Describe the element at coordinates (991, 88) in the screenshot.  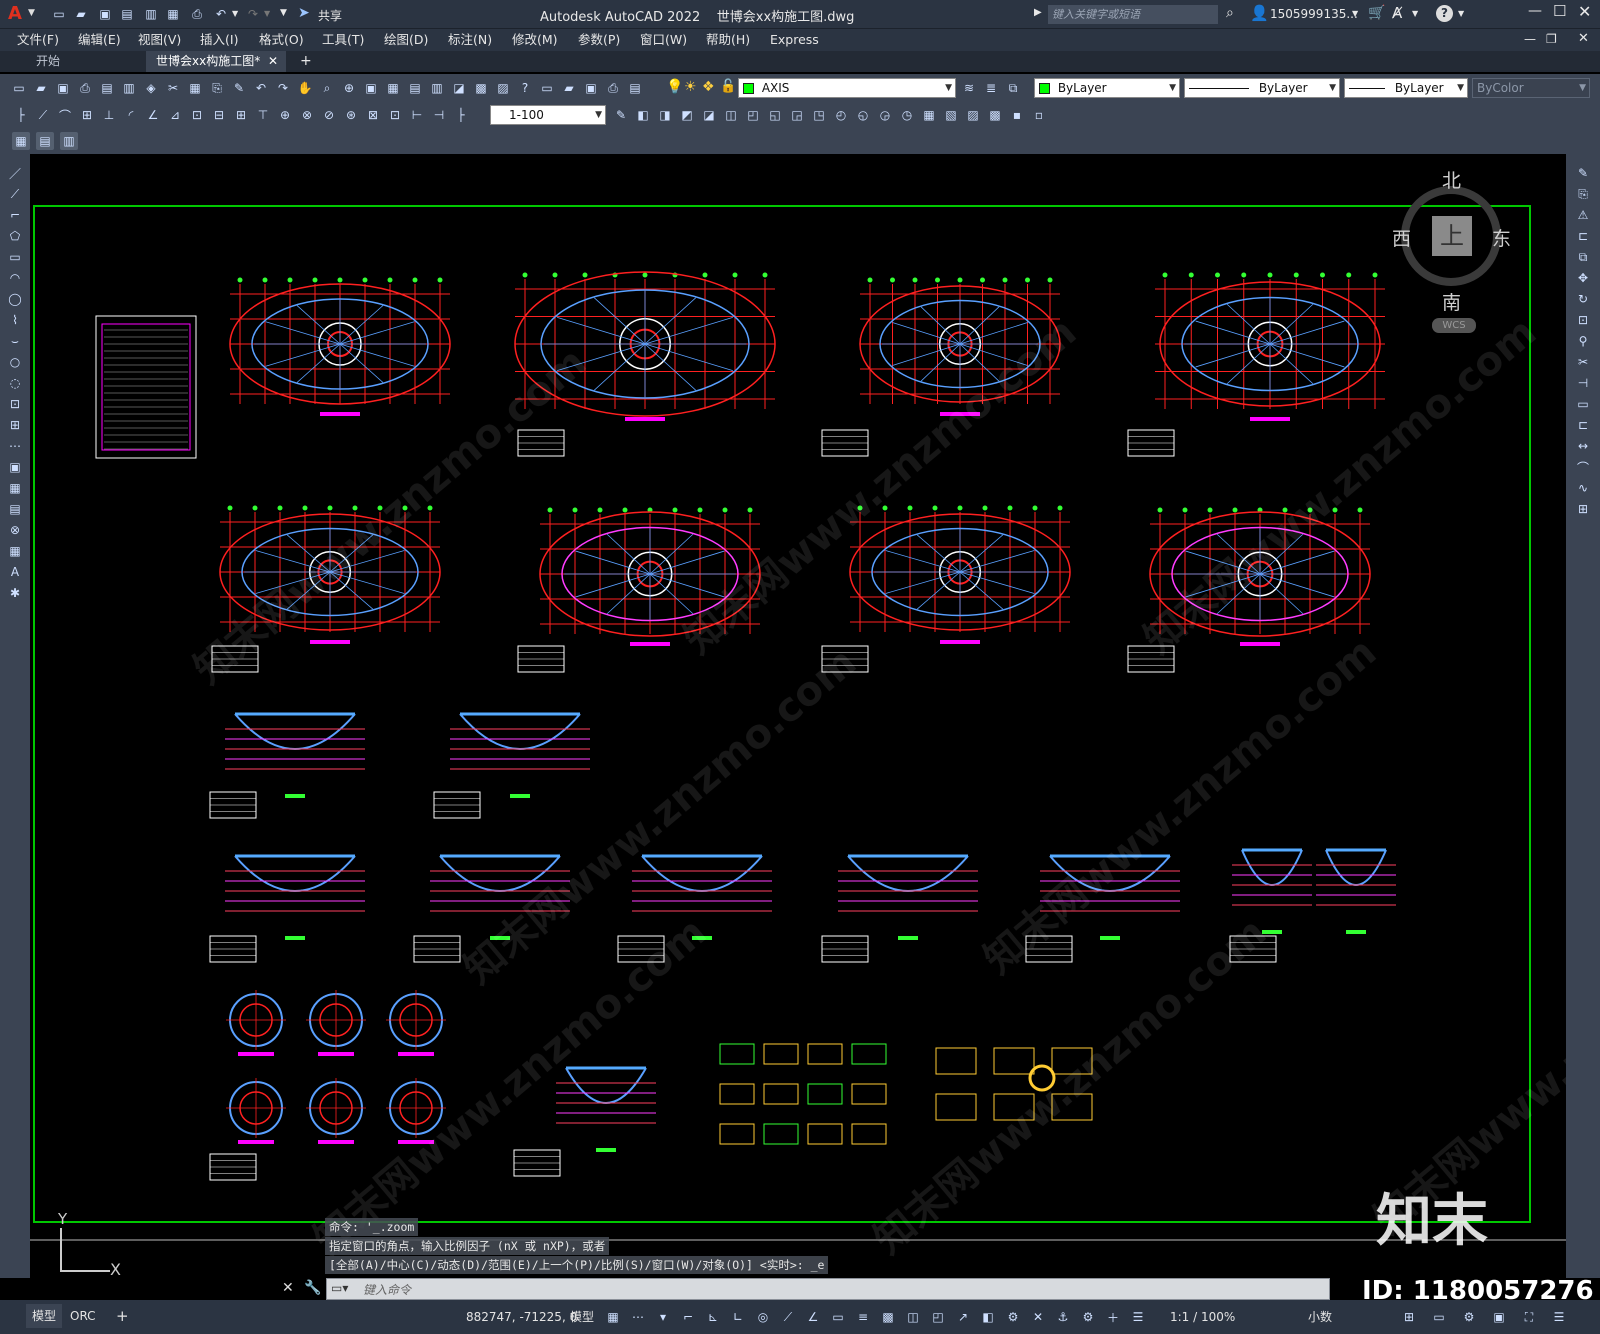
I see `layer-match-icon: ≣` at that location.